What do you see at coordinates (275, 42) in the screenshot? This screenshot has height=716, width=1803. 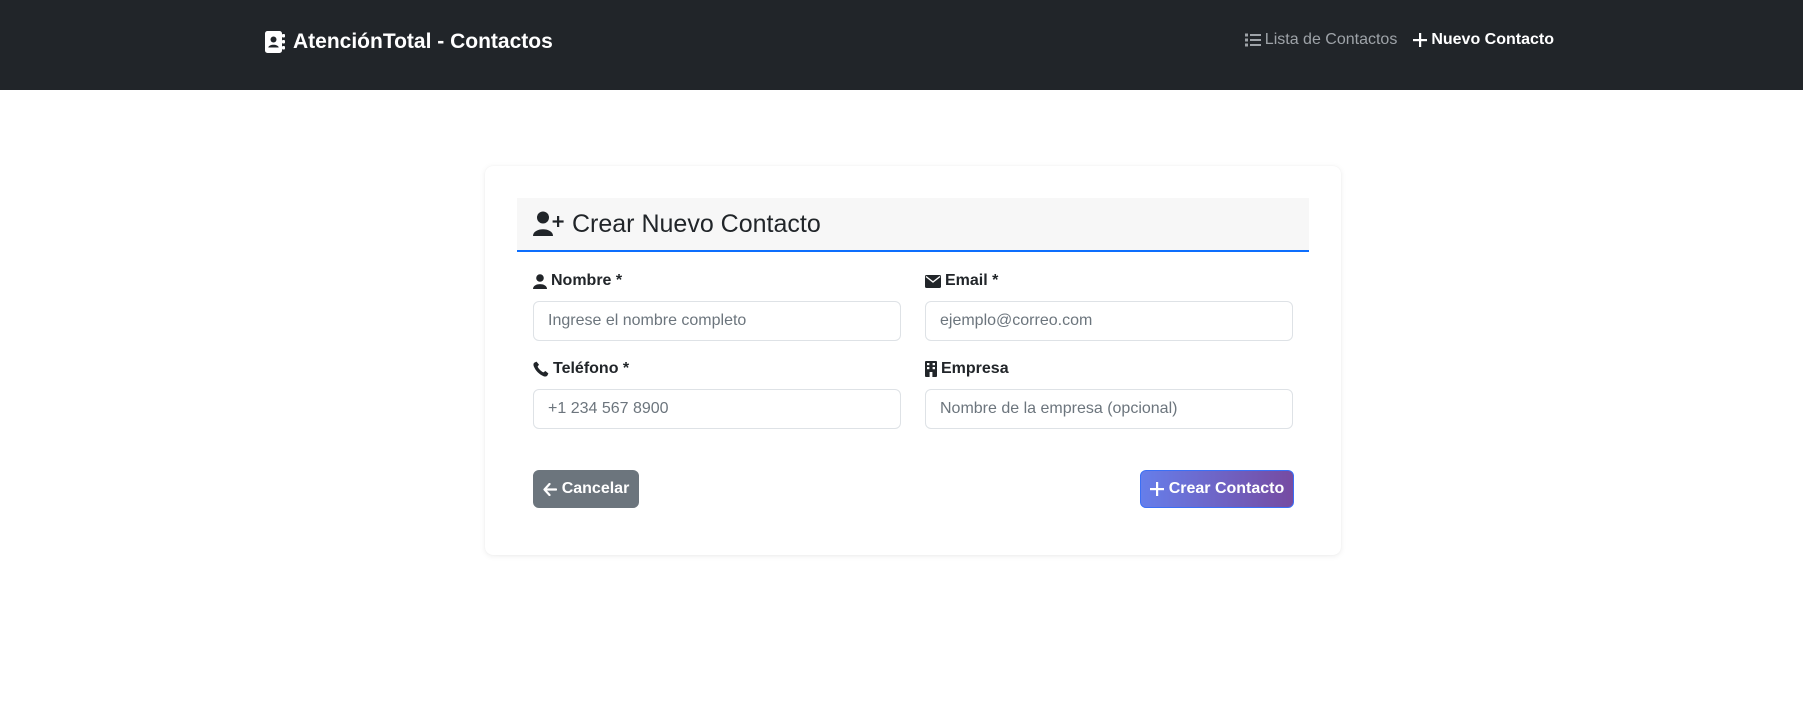 I see `address-book-icon` at bounding box center [275, 42].